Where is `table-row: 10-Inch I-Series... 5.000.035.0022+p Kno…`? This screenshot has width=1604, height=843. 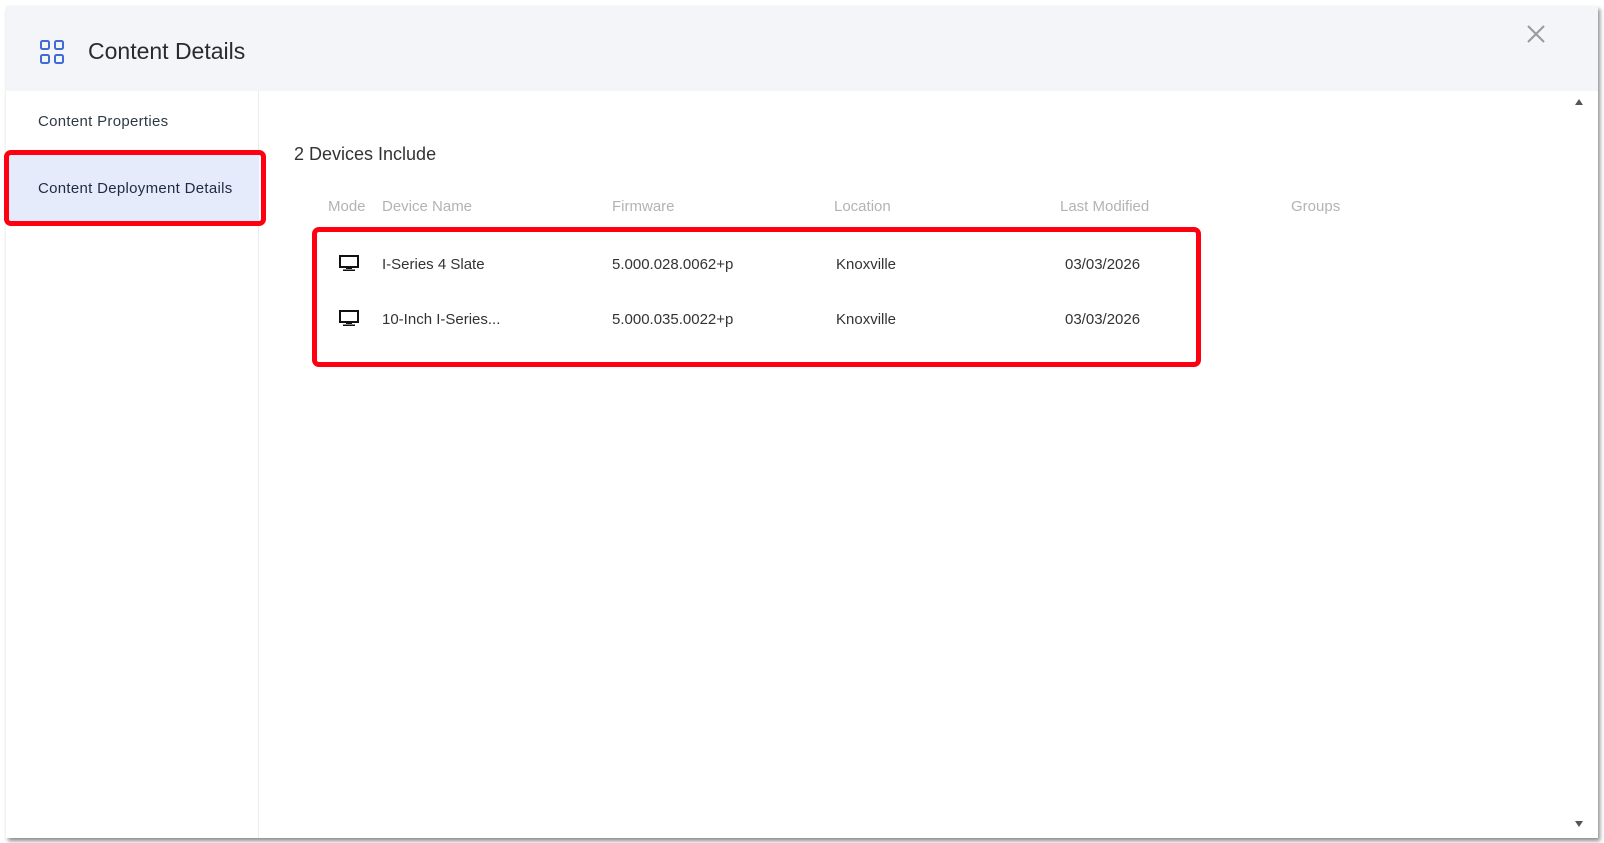 table-row: 10-Inch I-Series... 5.000.035.0022+p Kno… is located at coordinates (910, 321).